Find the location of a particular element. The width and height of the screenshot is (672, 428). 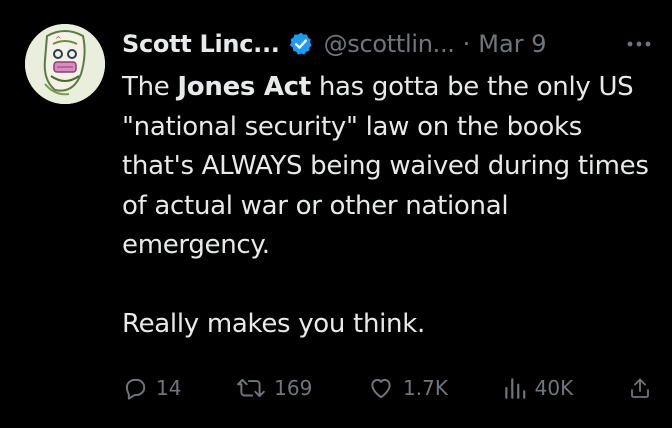

tweet-header: Scott Linc... @scottlin... · Mar 9 is located at coordinates (387, 44).